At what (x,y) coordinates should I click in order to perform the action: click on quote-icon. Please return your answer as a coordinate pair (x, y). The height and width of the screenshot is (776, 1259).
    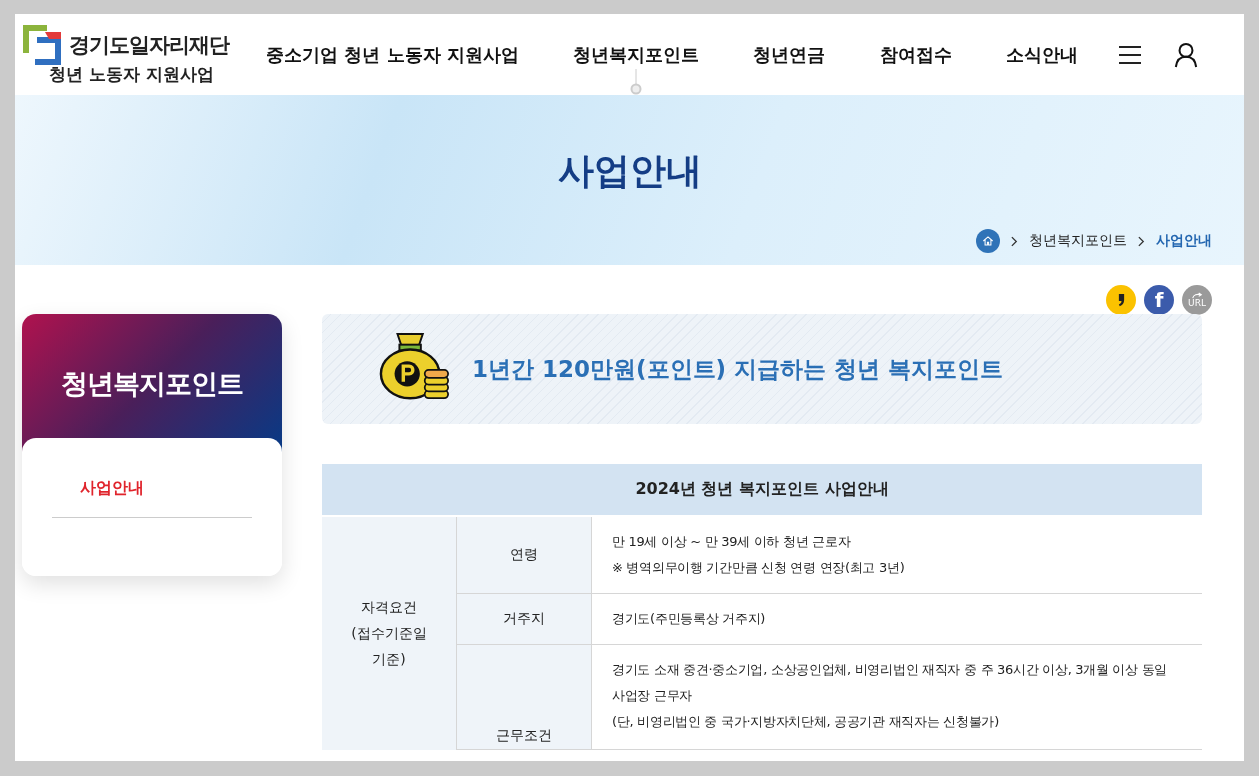
    Looking at the image, I should click on (1121, 300).